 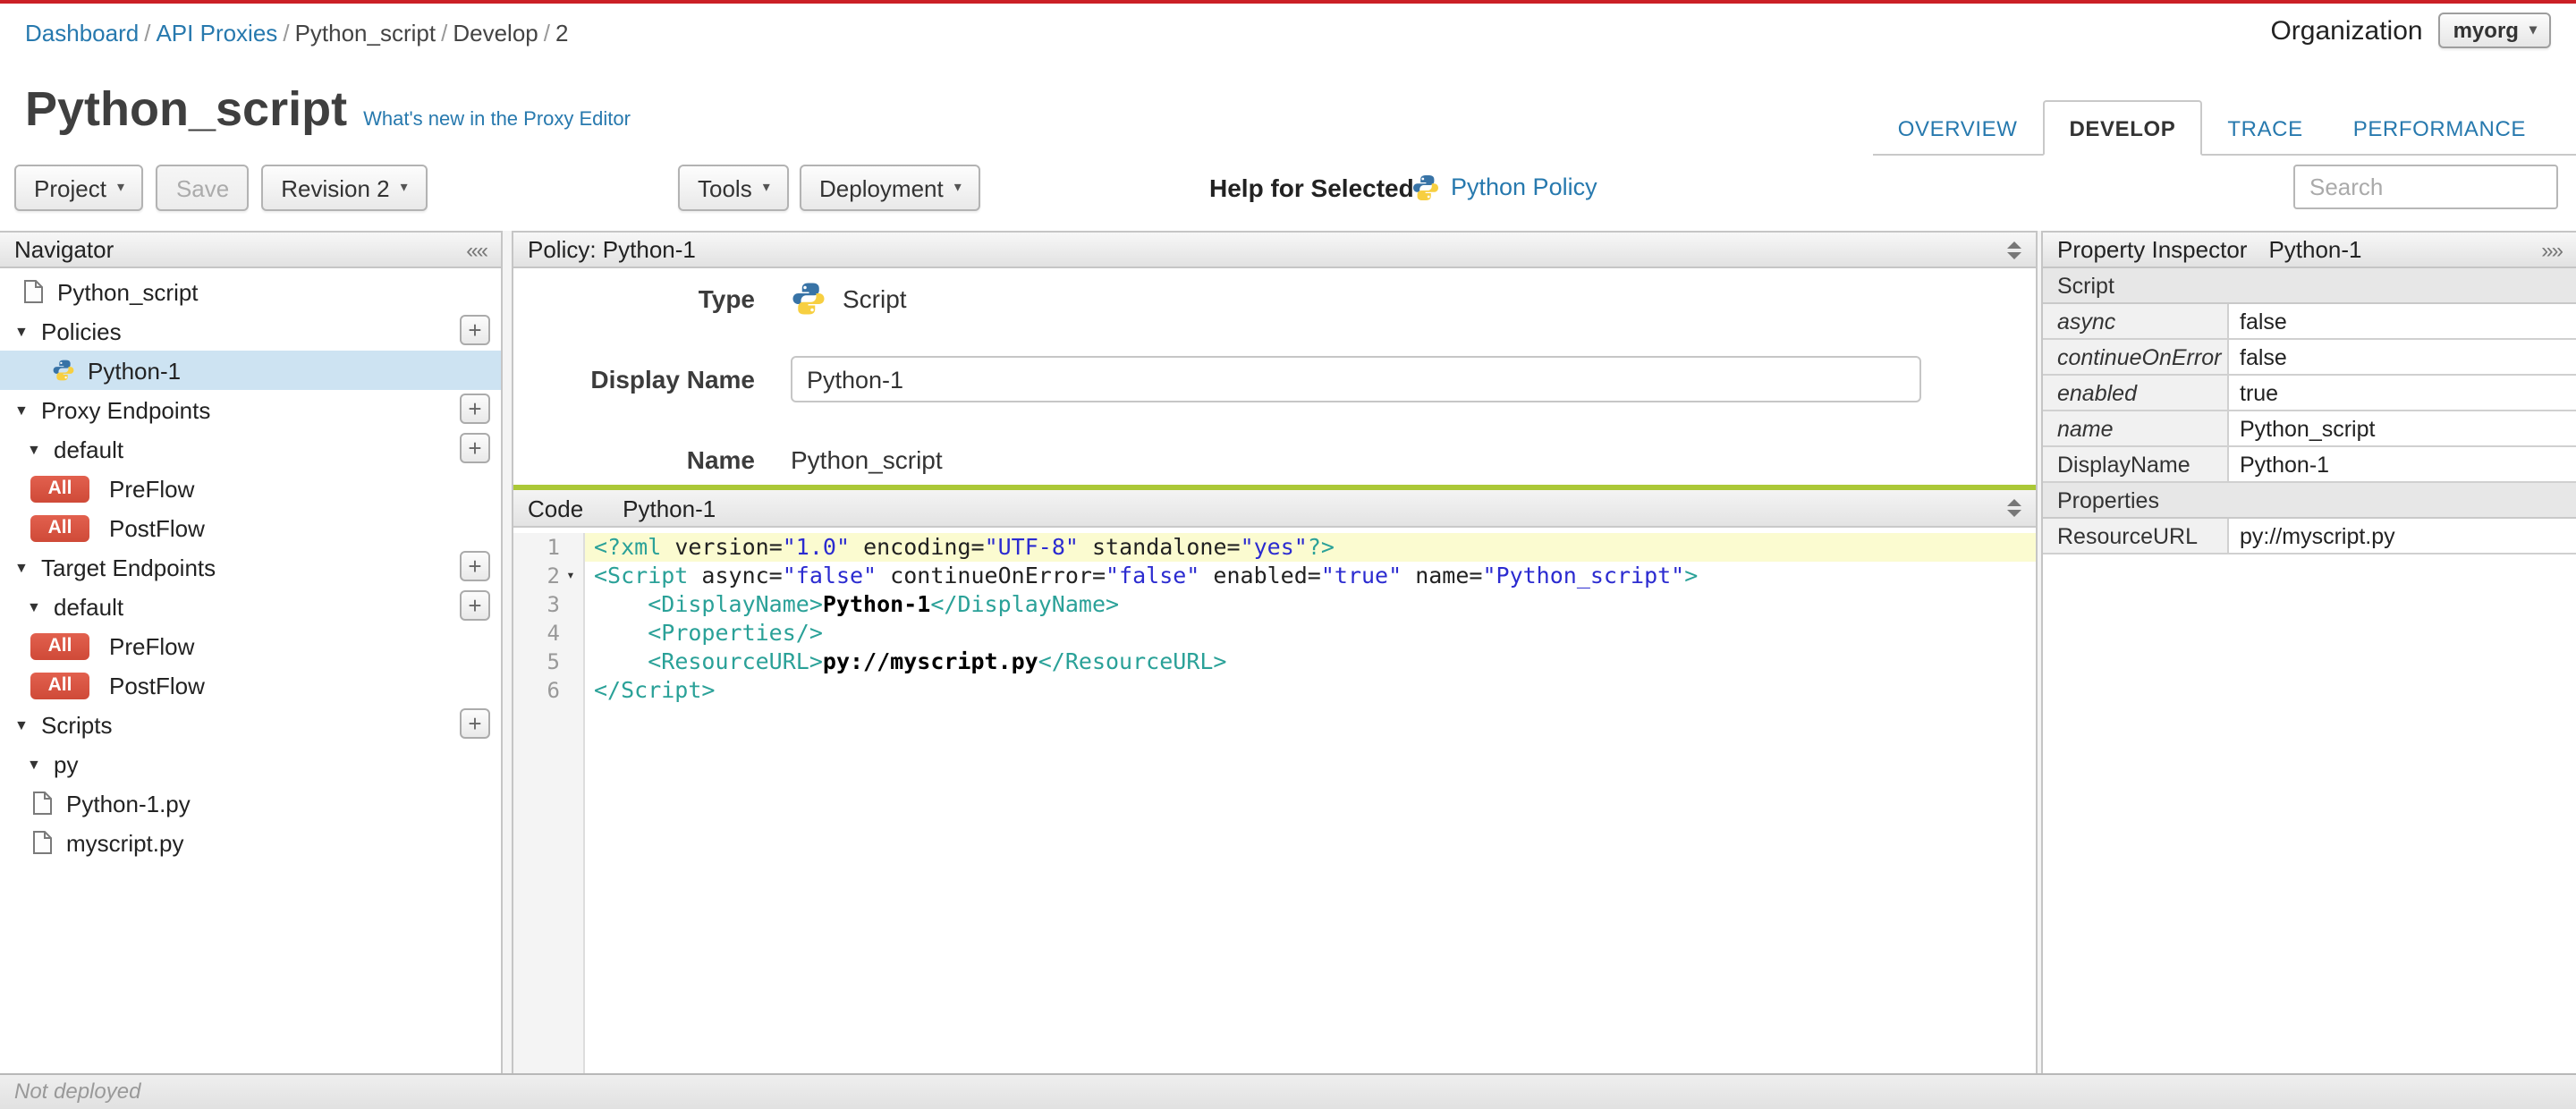 What do you see at coordinates (2122, 128) in the screenshot?
I see `tab-develop: DEVELOP` at bounding box center [2122, 128].